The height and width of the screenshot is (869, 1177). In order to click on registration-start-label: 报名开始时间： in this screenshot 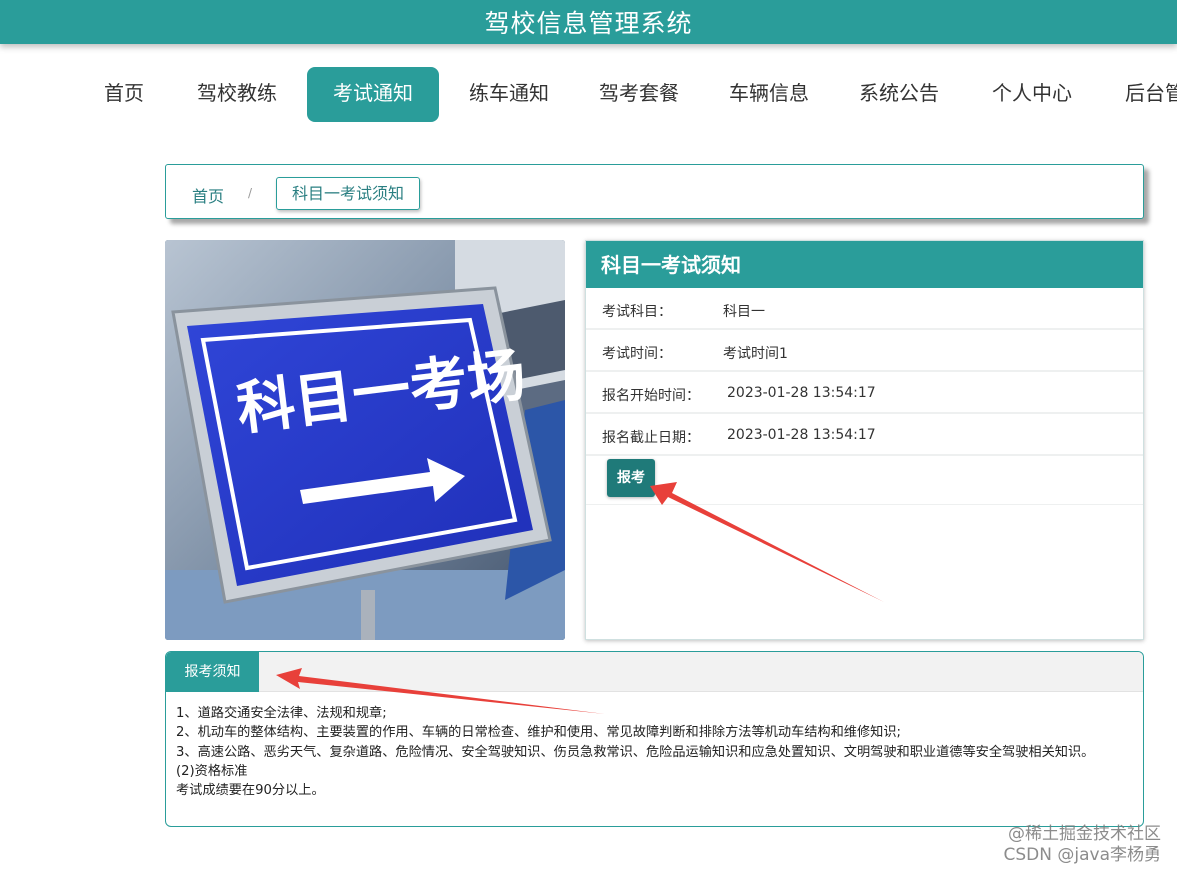, I will do `click(651, 396)`.